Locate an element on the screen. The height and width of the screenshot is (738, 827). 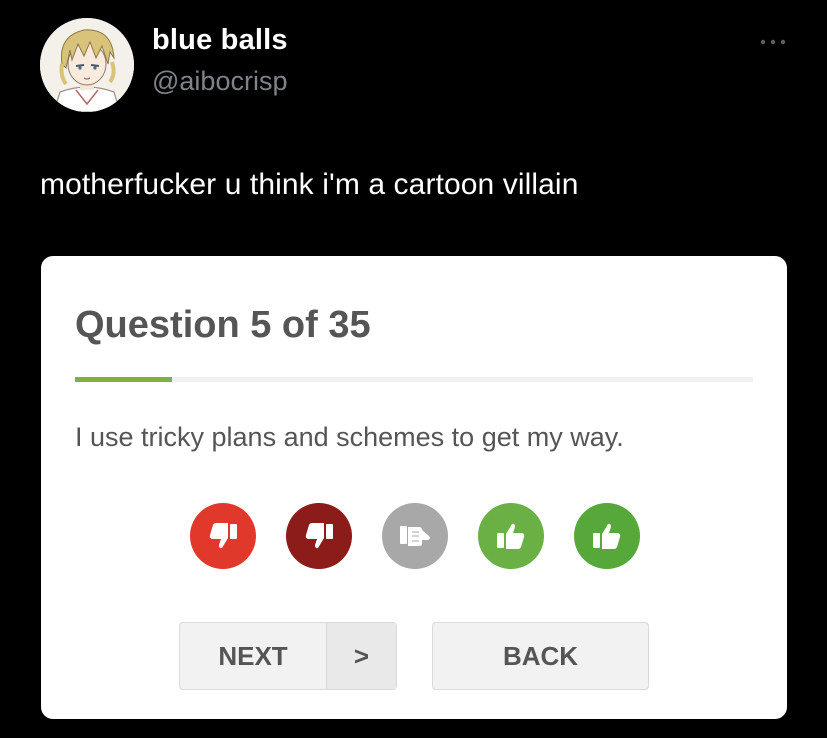
avatar is located at coordinates (87, 65).